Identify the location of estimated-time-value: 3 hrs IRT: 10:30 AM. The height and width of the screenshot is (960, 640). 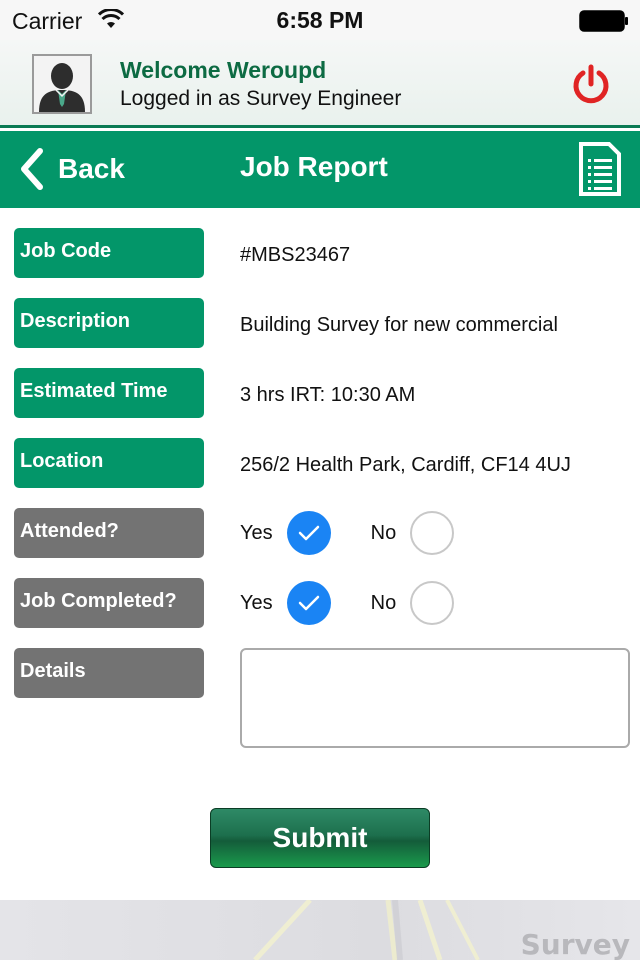
(328, 395).